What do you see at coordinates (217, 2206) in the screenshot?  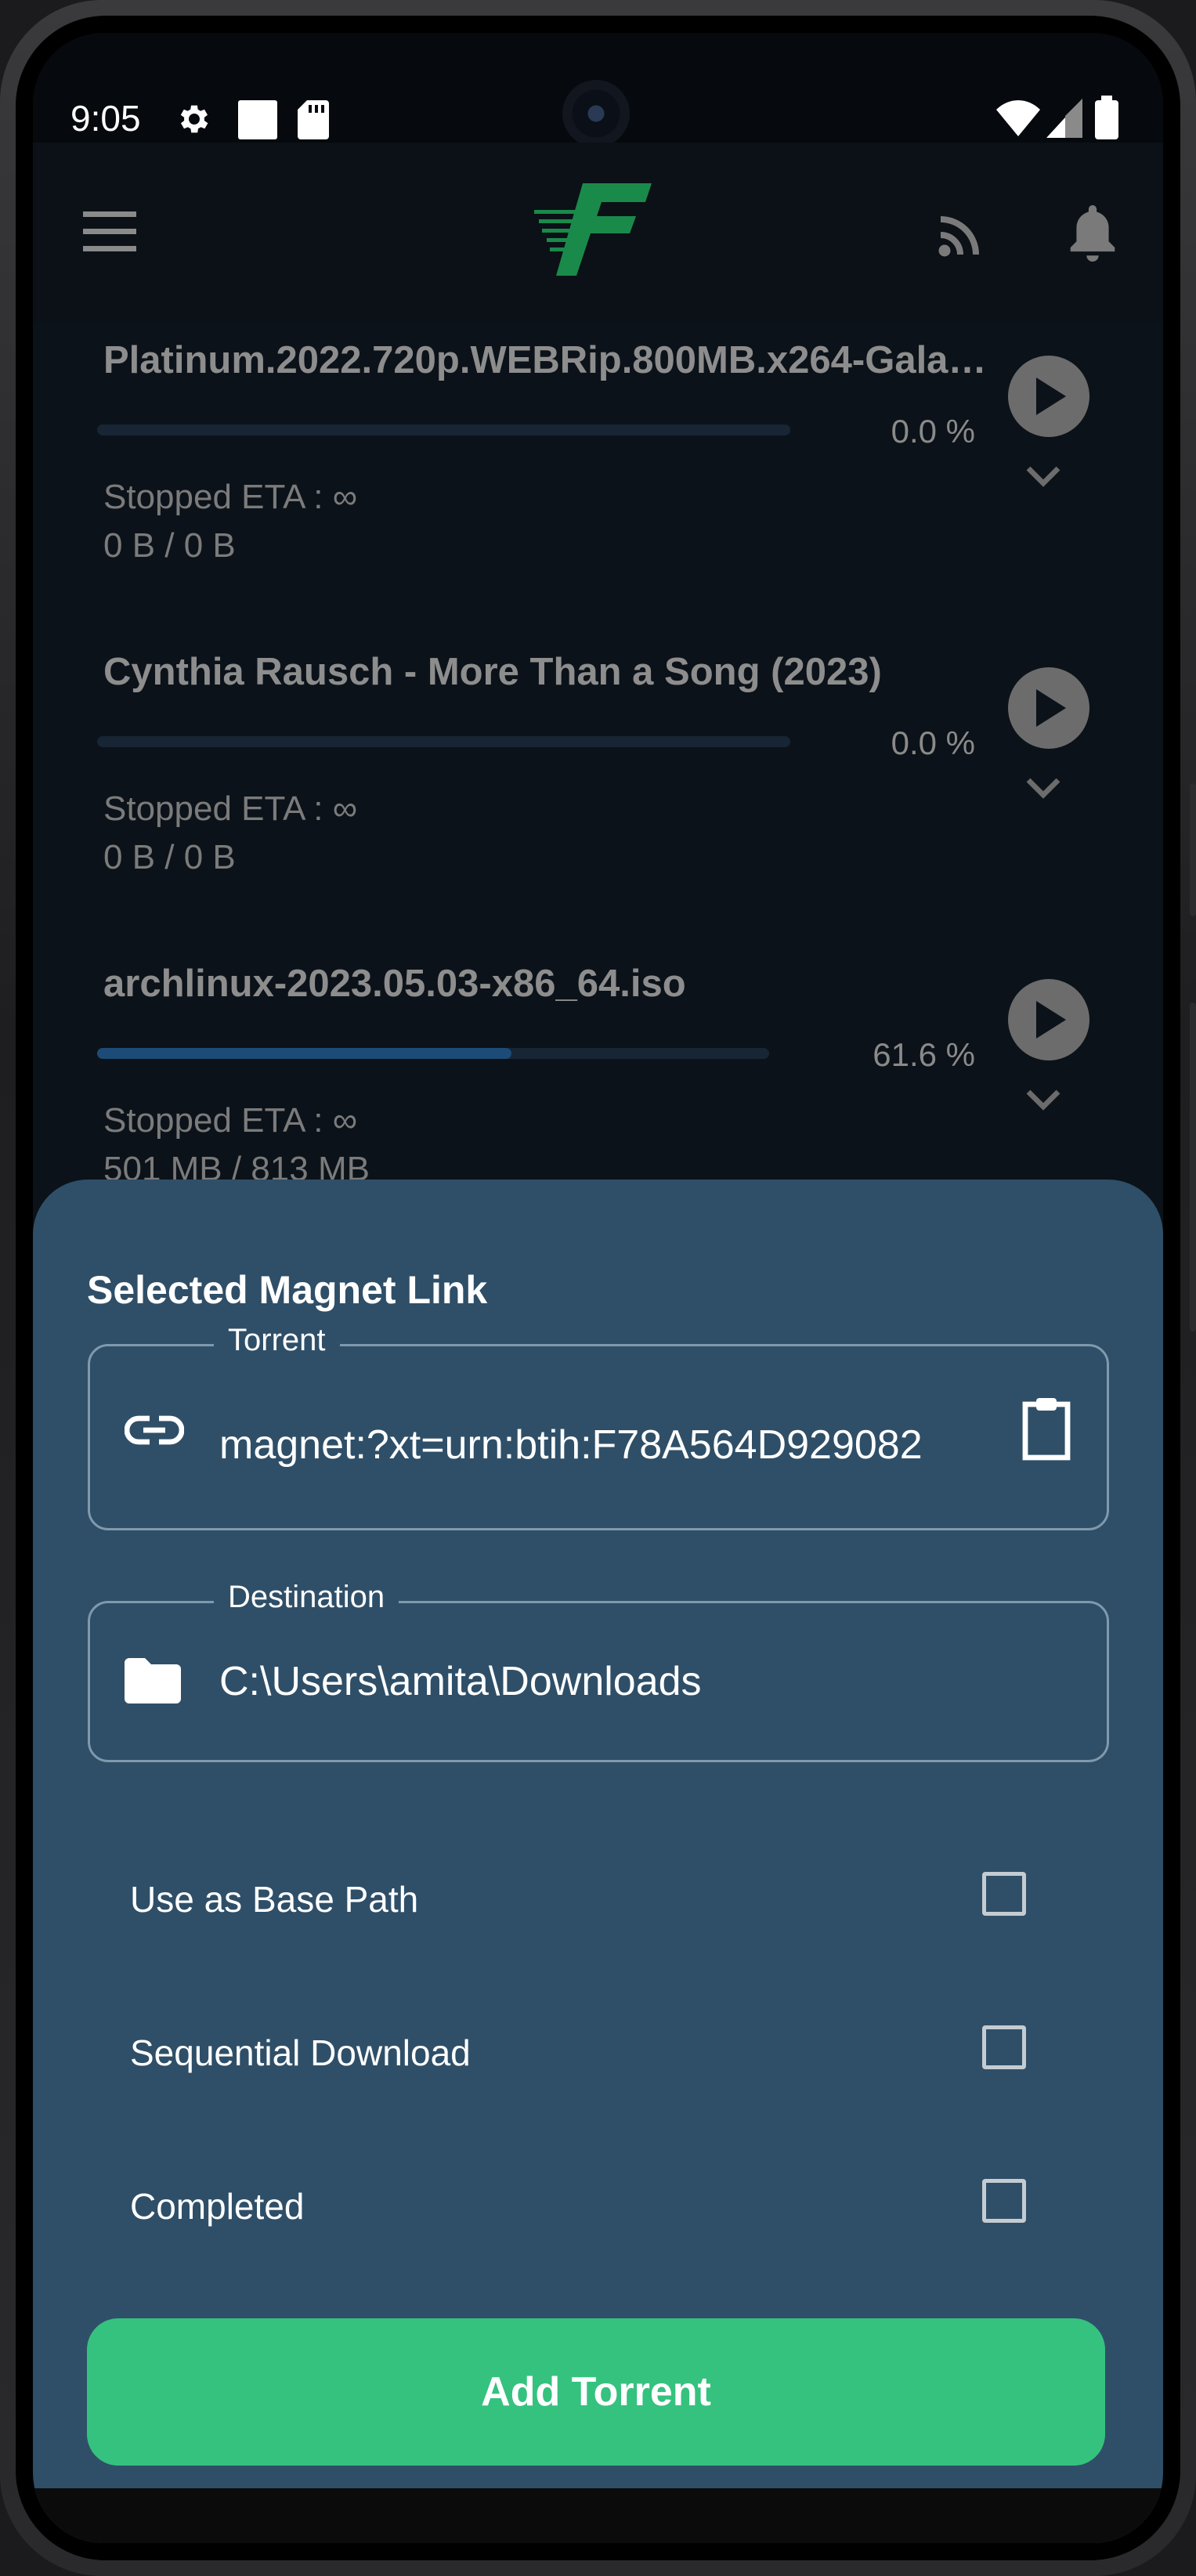 I see `option-label: Completed` at bounding box center [217, 2206].